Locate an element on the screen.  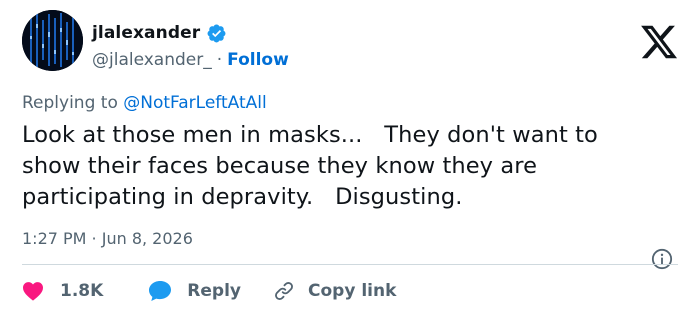
copy-link-button: Copy link is located at coordinates (334, 291).